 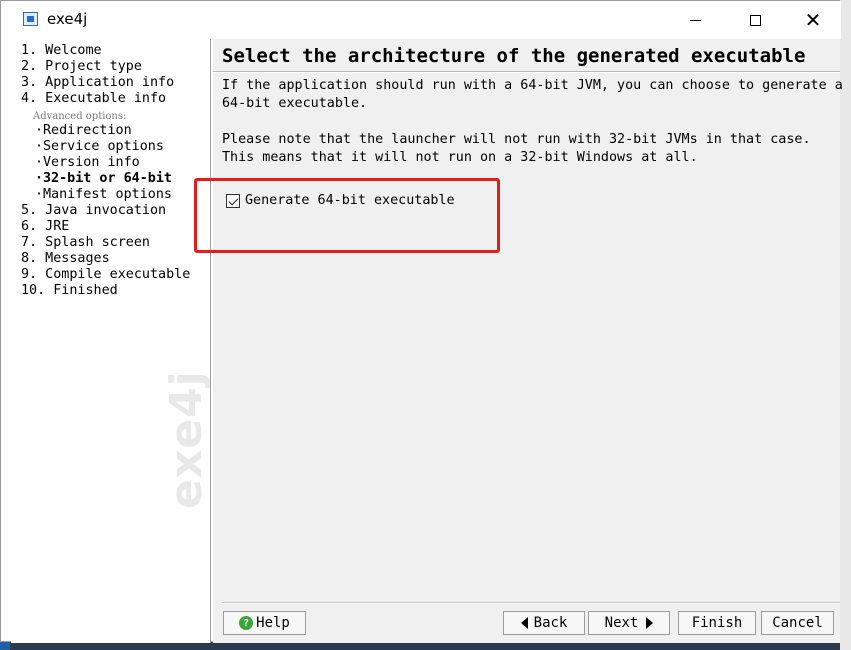 I want to click on step-label: Manifest options, so click(x=107, y=194).